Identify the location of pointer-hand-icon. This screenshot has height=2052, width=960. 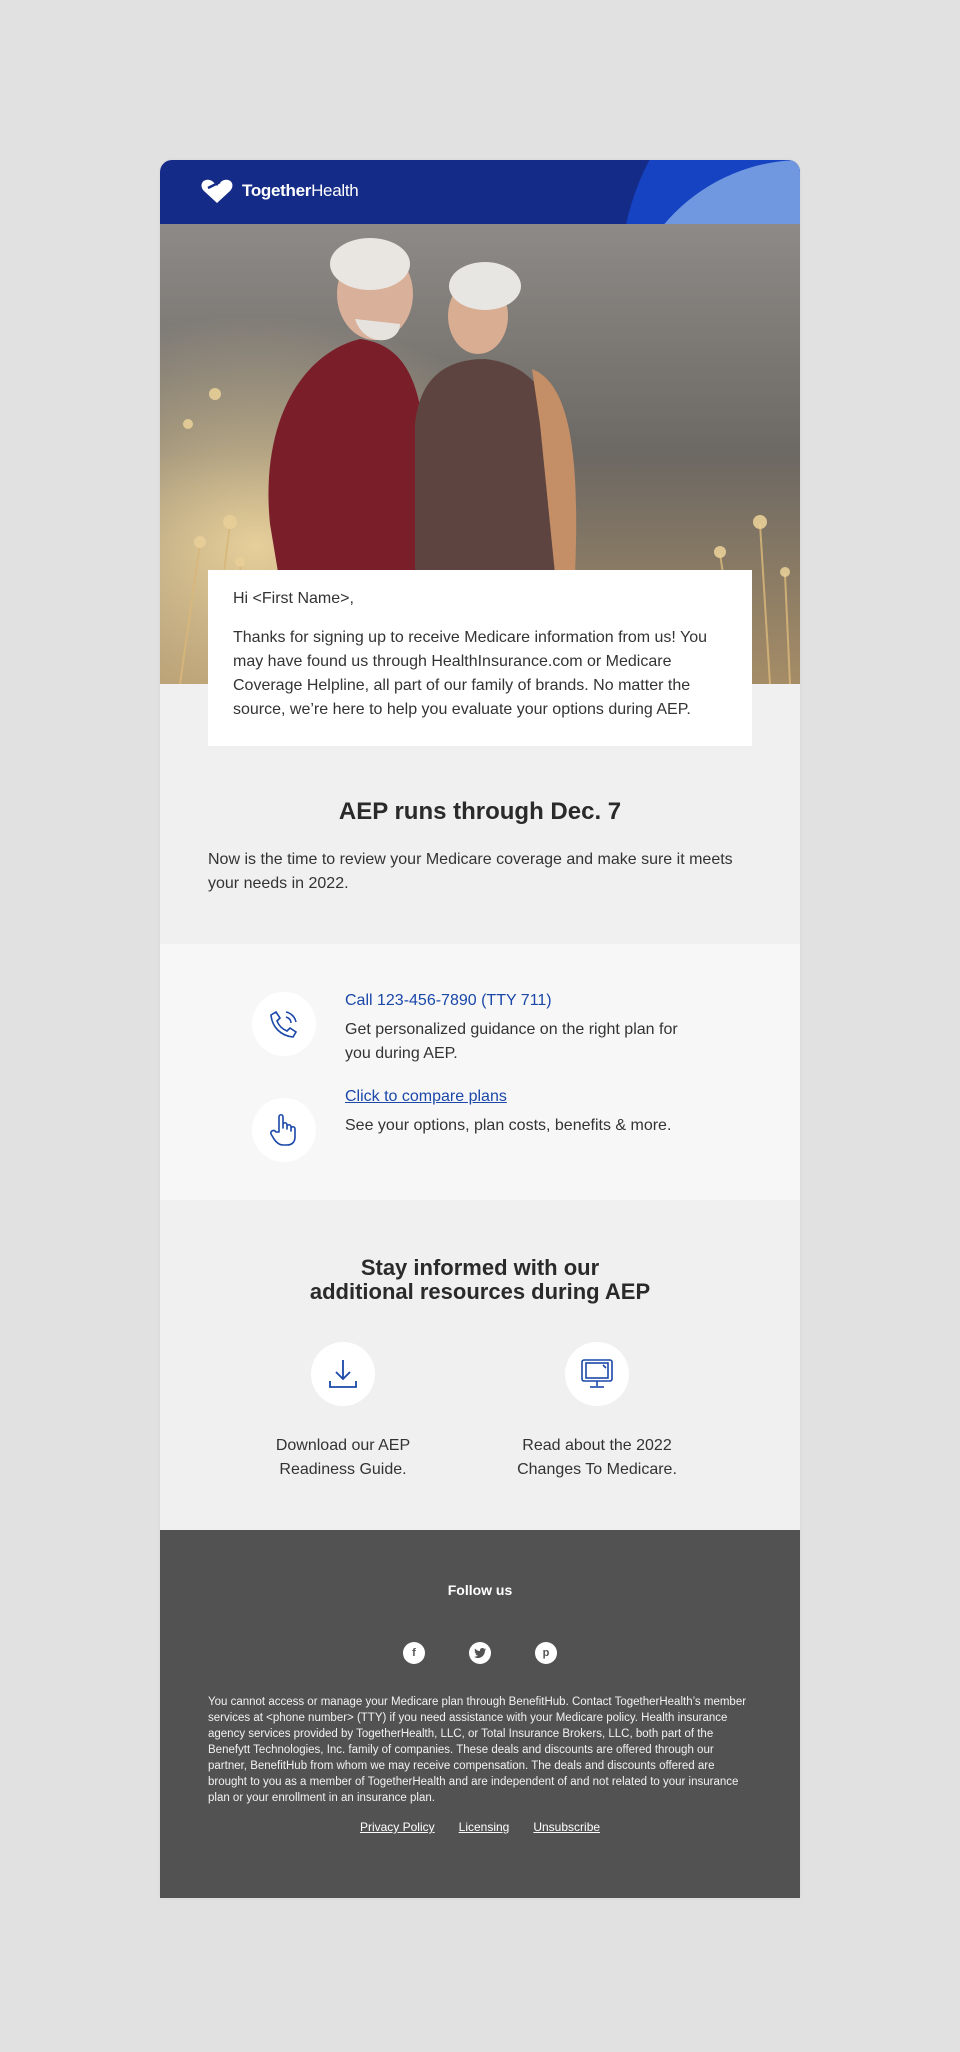
(284, 1130).